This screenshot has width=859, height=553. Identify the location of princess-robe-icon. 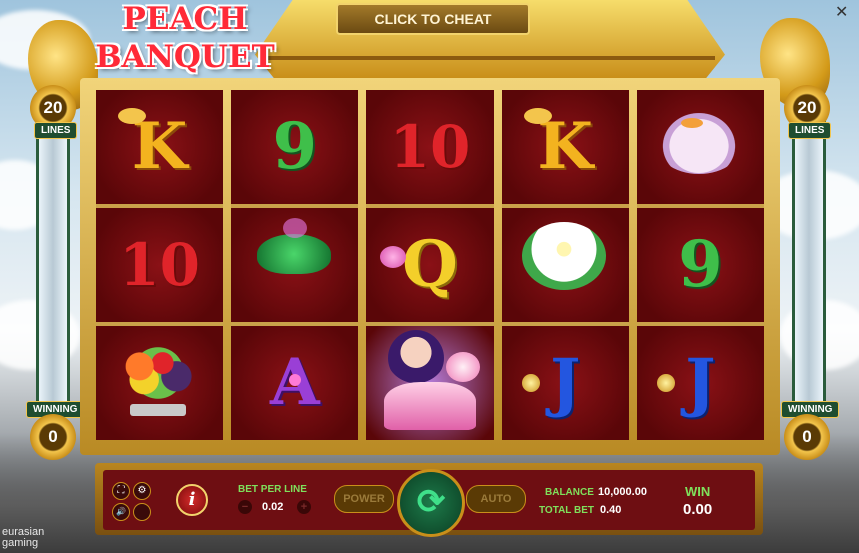
(430, 406).